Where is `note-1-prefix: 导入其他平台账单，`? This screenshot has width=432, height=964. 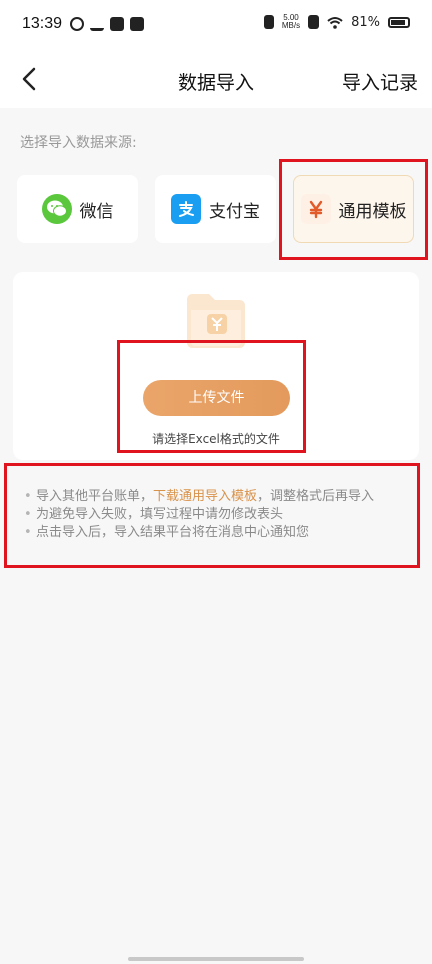
note-1-prefix: 导入其他平台账单， is located at coordinates (95, 496).